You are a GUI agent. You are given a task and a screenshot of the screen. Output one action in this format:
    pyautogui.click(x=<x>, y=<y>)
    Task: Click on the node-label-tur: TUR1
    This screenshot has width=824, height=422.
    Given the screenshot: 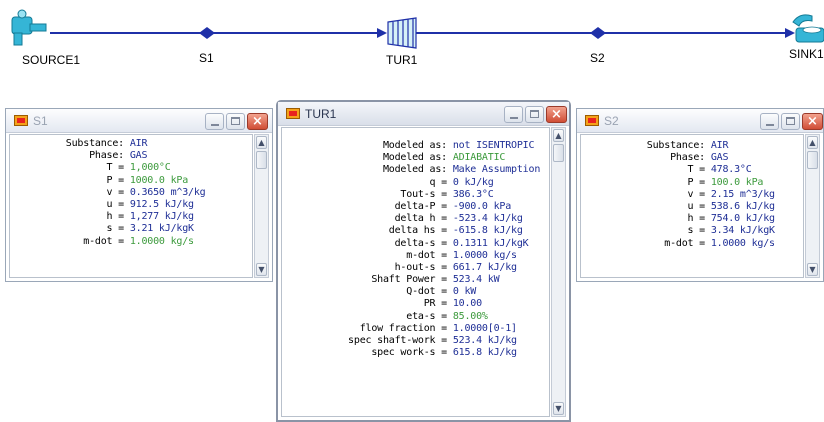 What is the action you would take?
    pyautogui.click(x=402, y=60)
    